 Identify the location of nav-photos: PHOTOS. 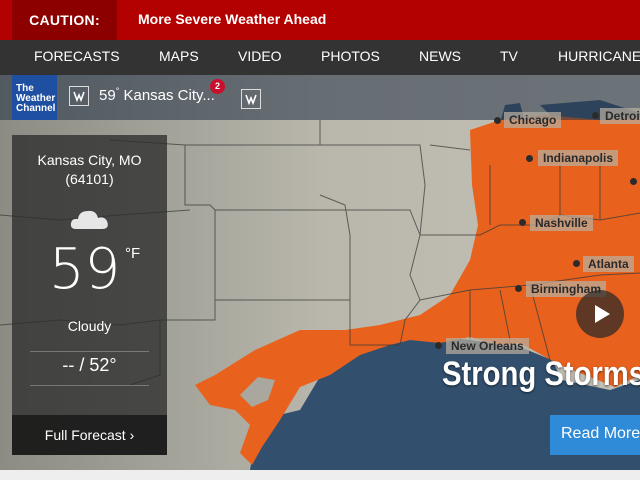
(350, 57).